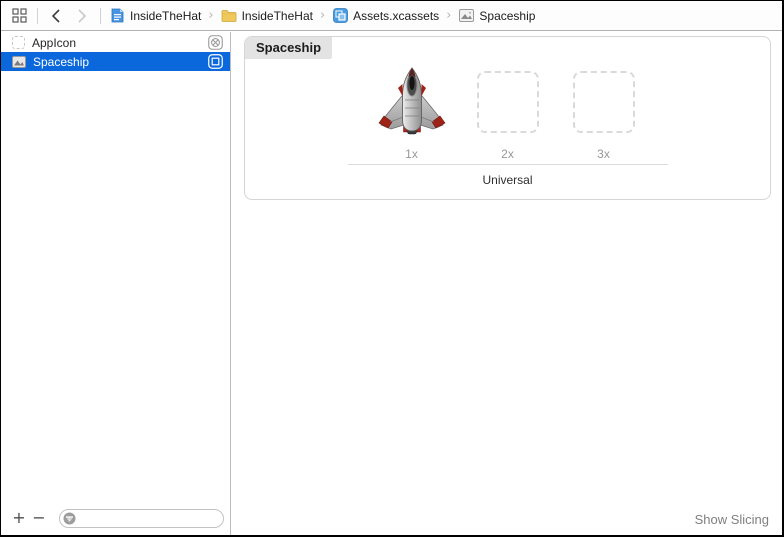 The image size is (784, 537). I want to click on sidebar-footer: + −, so click(115, 520).